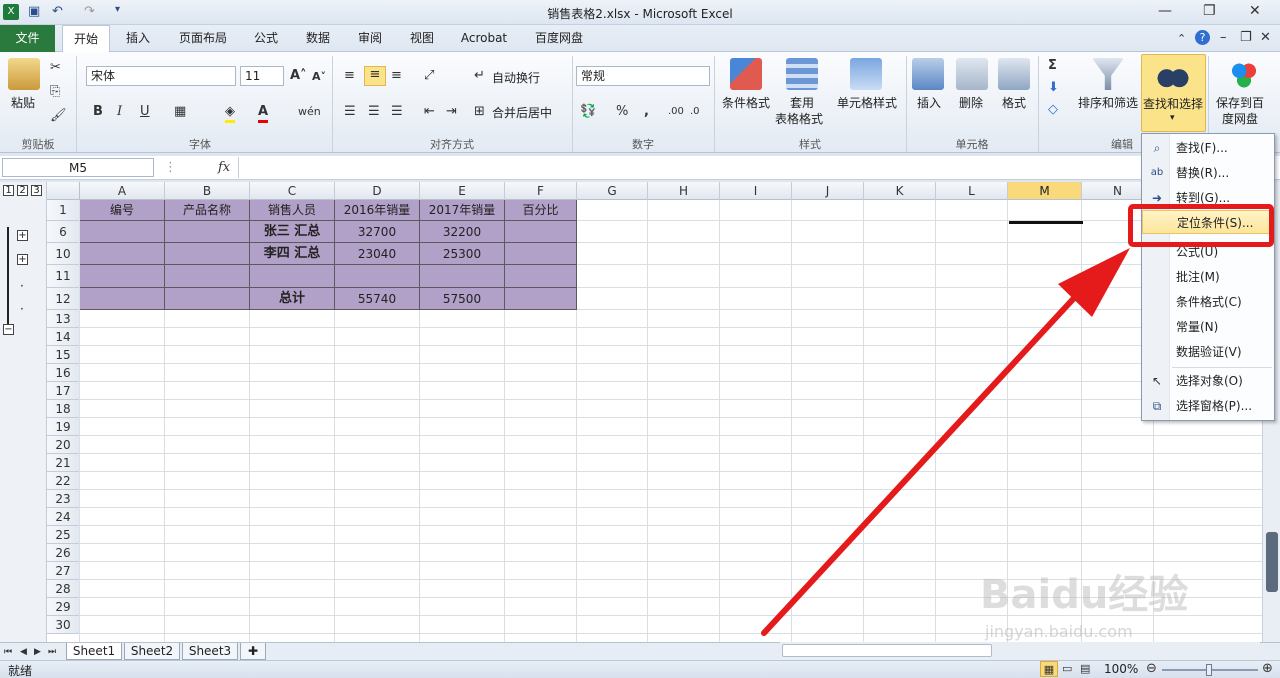 The height and width of the screenshot is (678, 1280). What do you see at coordinates (1014, 102) in the screenshot?
I see `format-cells-button: 格式` at bounding box center [1014, 102].